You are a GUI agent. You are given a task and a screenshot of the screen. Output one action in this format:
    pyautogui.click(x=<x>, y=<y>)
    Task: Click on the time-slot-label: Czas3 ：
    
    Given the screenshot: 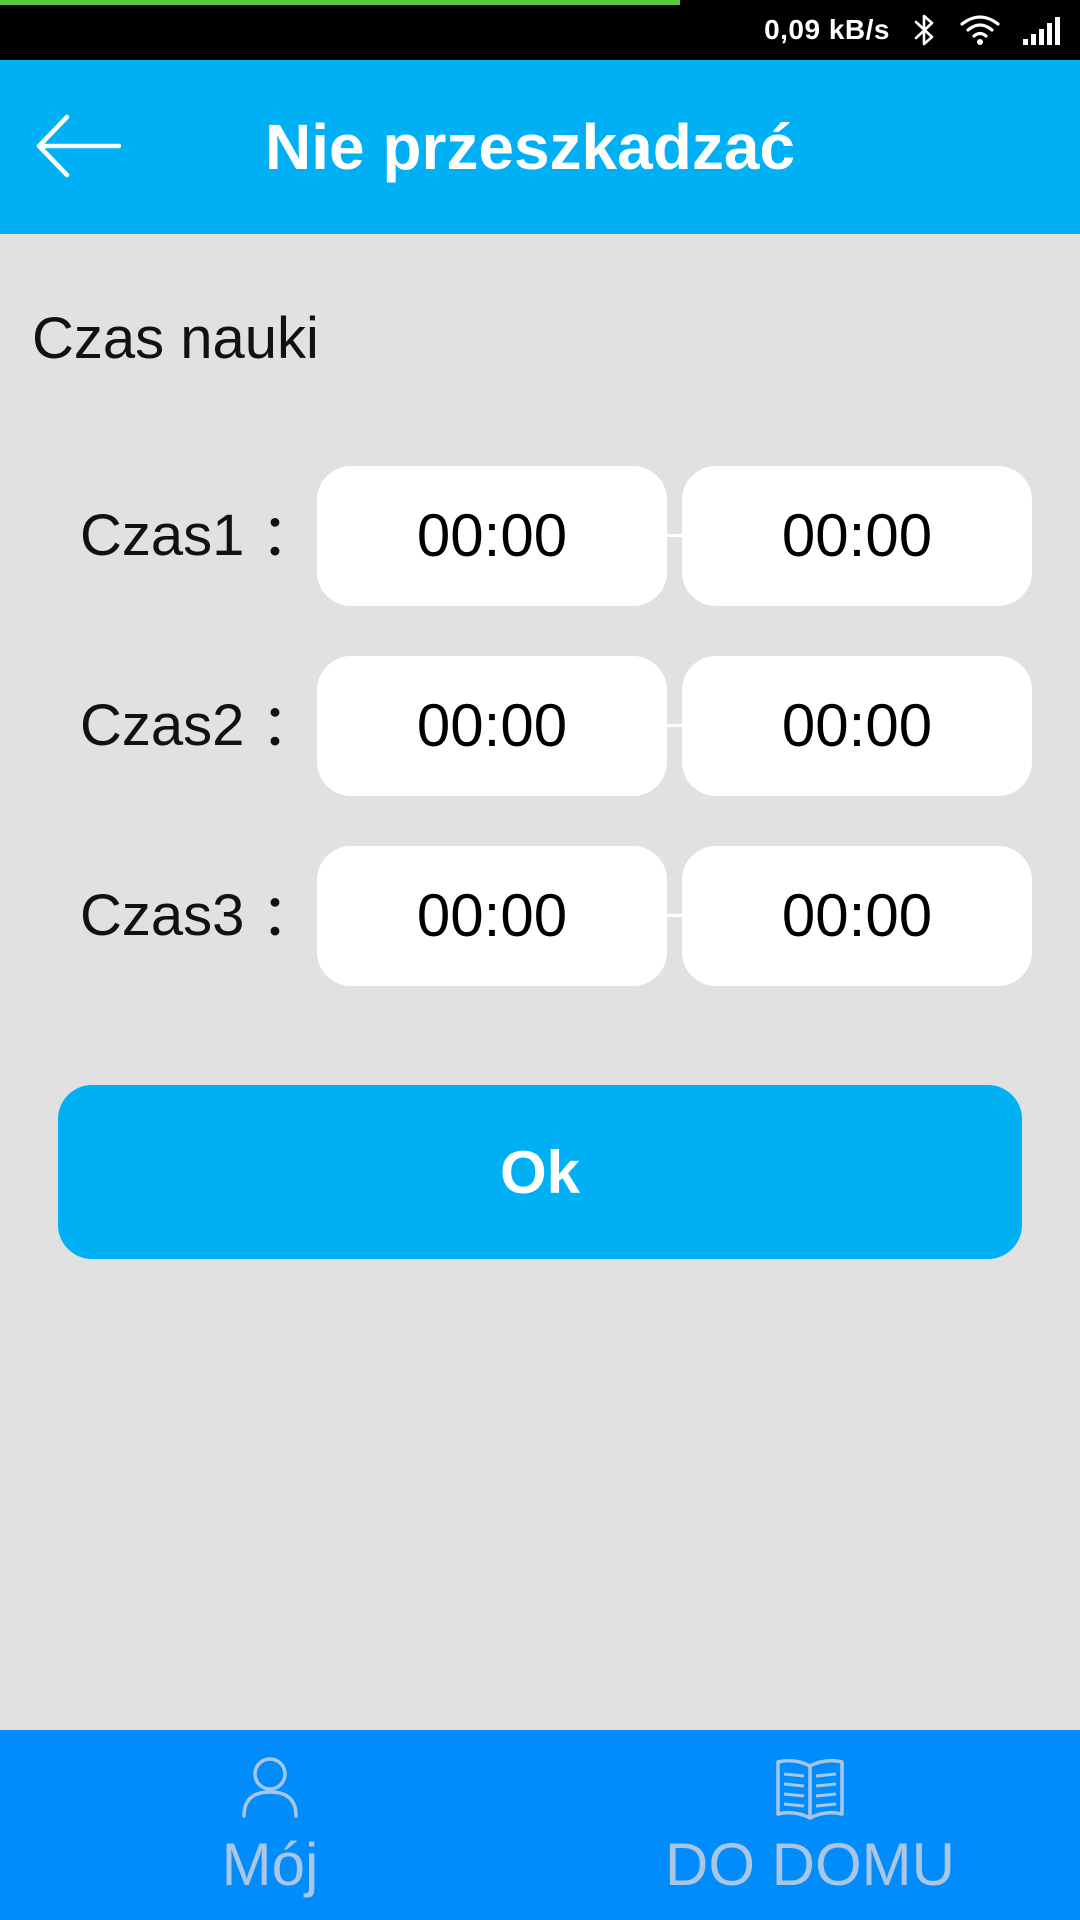 What is the action you would take?
    pyautogui.click(x=199, y=915)
    